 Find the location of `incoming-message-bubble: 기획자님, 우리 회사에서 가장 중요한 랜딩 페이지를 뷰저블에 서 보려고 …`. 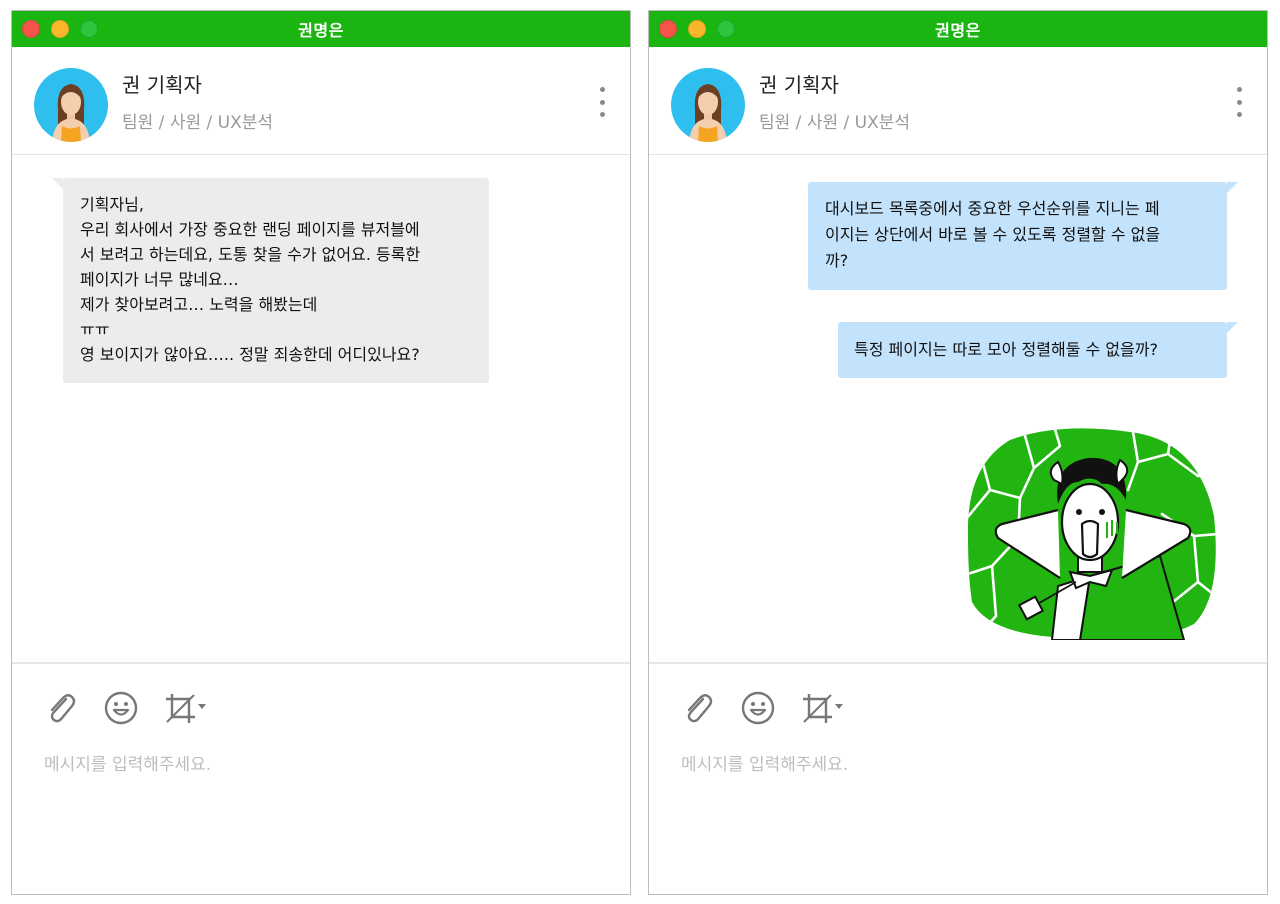

incoming-message-bubble: 기획자님, 우리 회사에서 가장 중요한 랜딩 페이지를 뷰저블에 서 보려고 … is located at coordinates (270, 280).